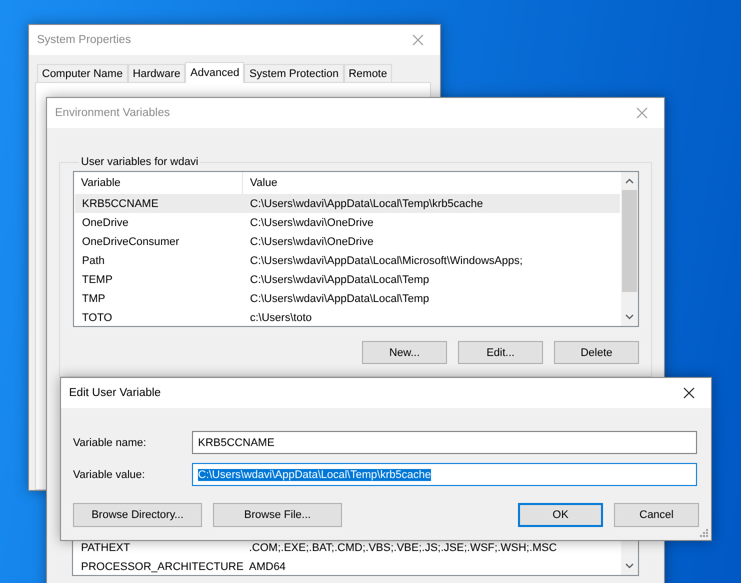 This screenshot has height=583, width=741. I want to click on variable-name: KRB5CCNAME, so click(120, 204).